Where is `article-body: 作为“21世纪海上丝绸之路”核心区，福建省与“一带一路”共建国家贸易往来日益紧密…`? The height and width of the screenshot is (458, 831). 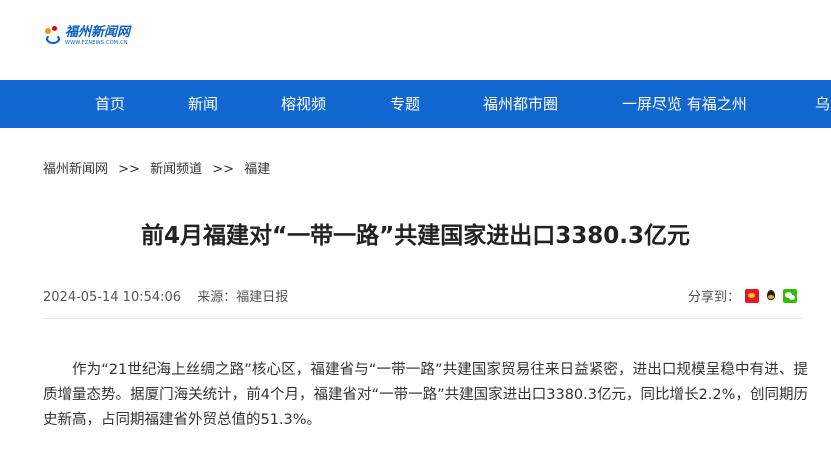
article-body: 作为“21世纪海上丝绸之路”核心区，福建省与“一带一路”共建国家贸易往来日益紧密… is located at coordinates (425, 395).